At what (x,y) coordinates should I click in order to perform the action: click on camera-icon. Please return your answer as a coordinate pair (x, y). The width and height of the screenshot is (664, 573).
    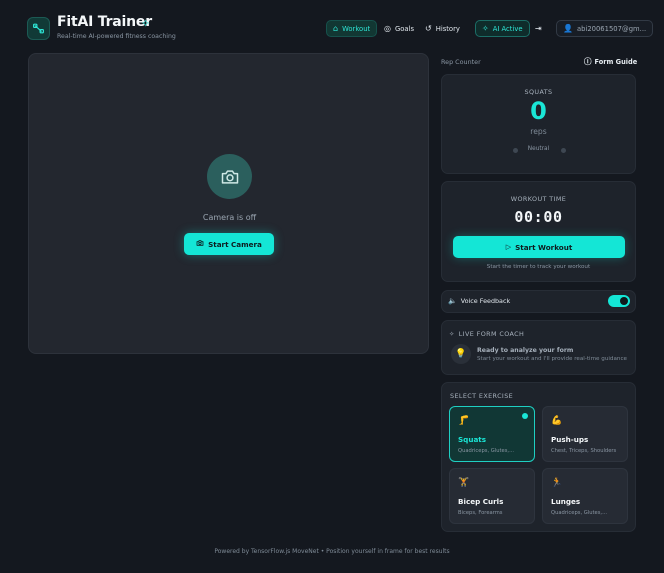
    Looking at the image, I should click on (229, 176).